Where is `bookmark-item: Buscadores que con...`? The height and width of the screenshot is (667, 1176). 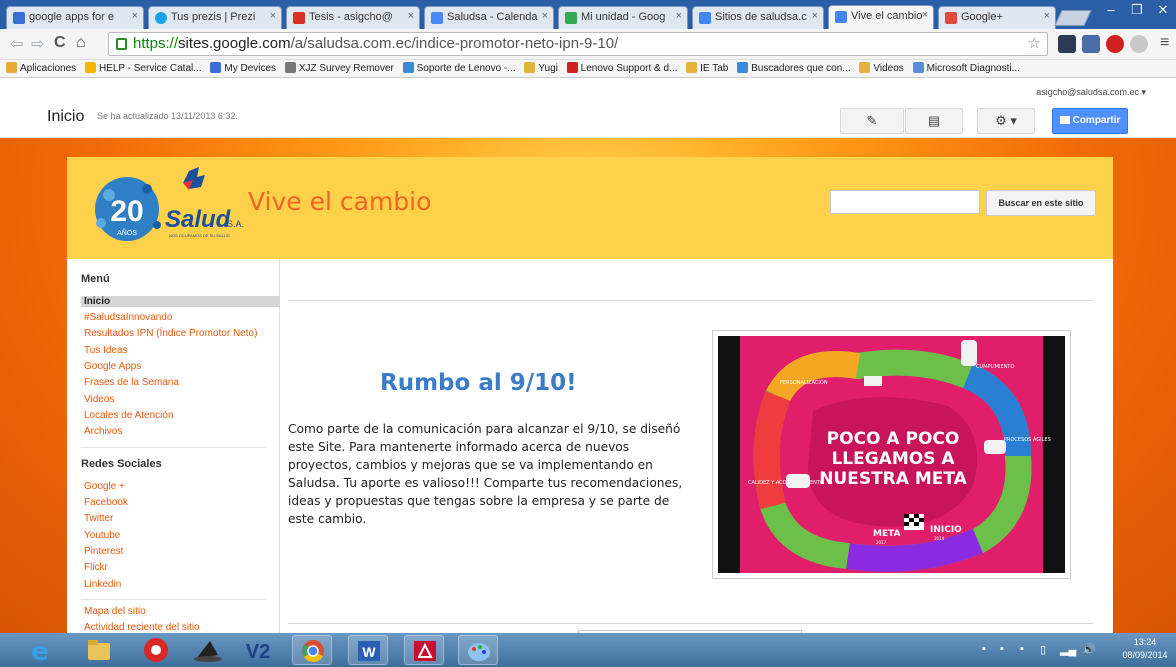
bookmark-item: Buscadores que con... is located at coordinates (794, 68).